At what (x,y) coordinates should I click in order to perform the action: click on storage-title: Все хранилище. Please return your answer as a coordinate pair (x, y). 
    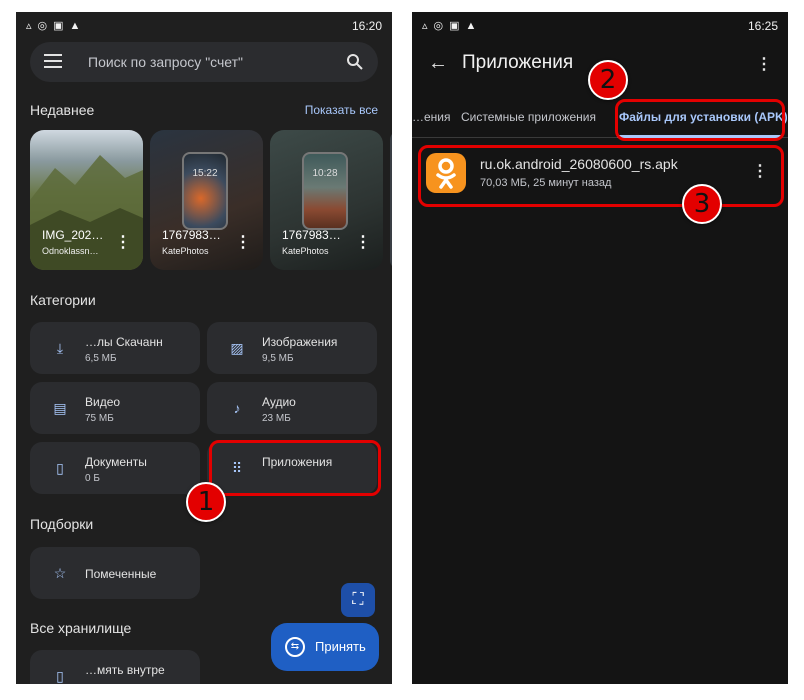
    Looking at the image, I should click on (81, 628).